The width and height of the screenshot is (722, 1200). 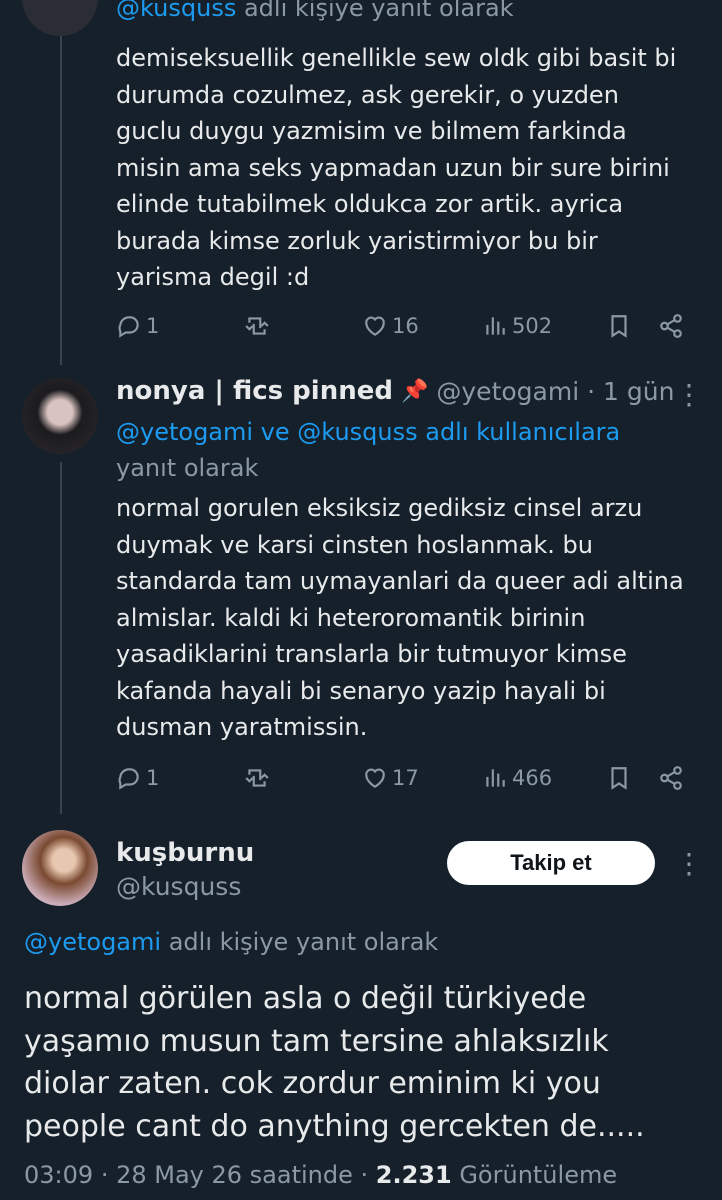 I want to click on views-button: 502, so click(x=517, y=326).